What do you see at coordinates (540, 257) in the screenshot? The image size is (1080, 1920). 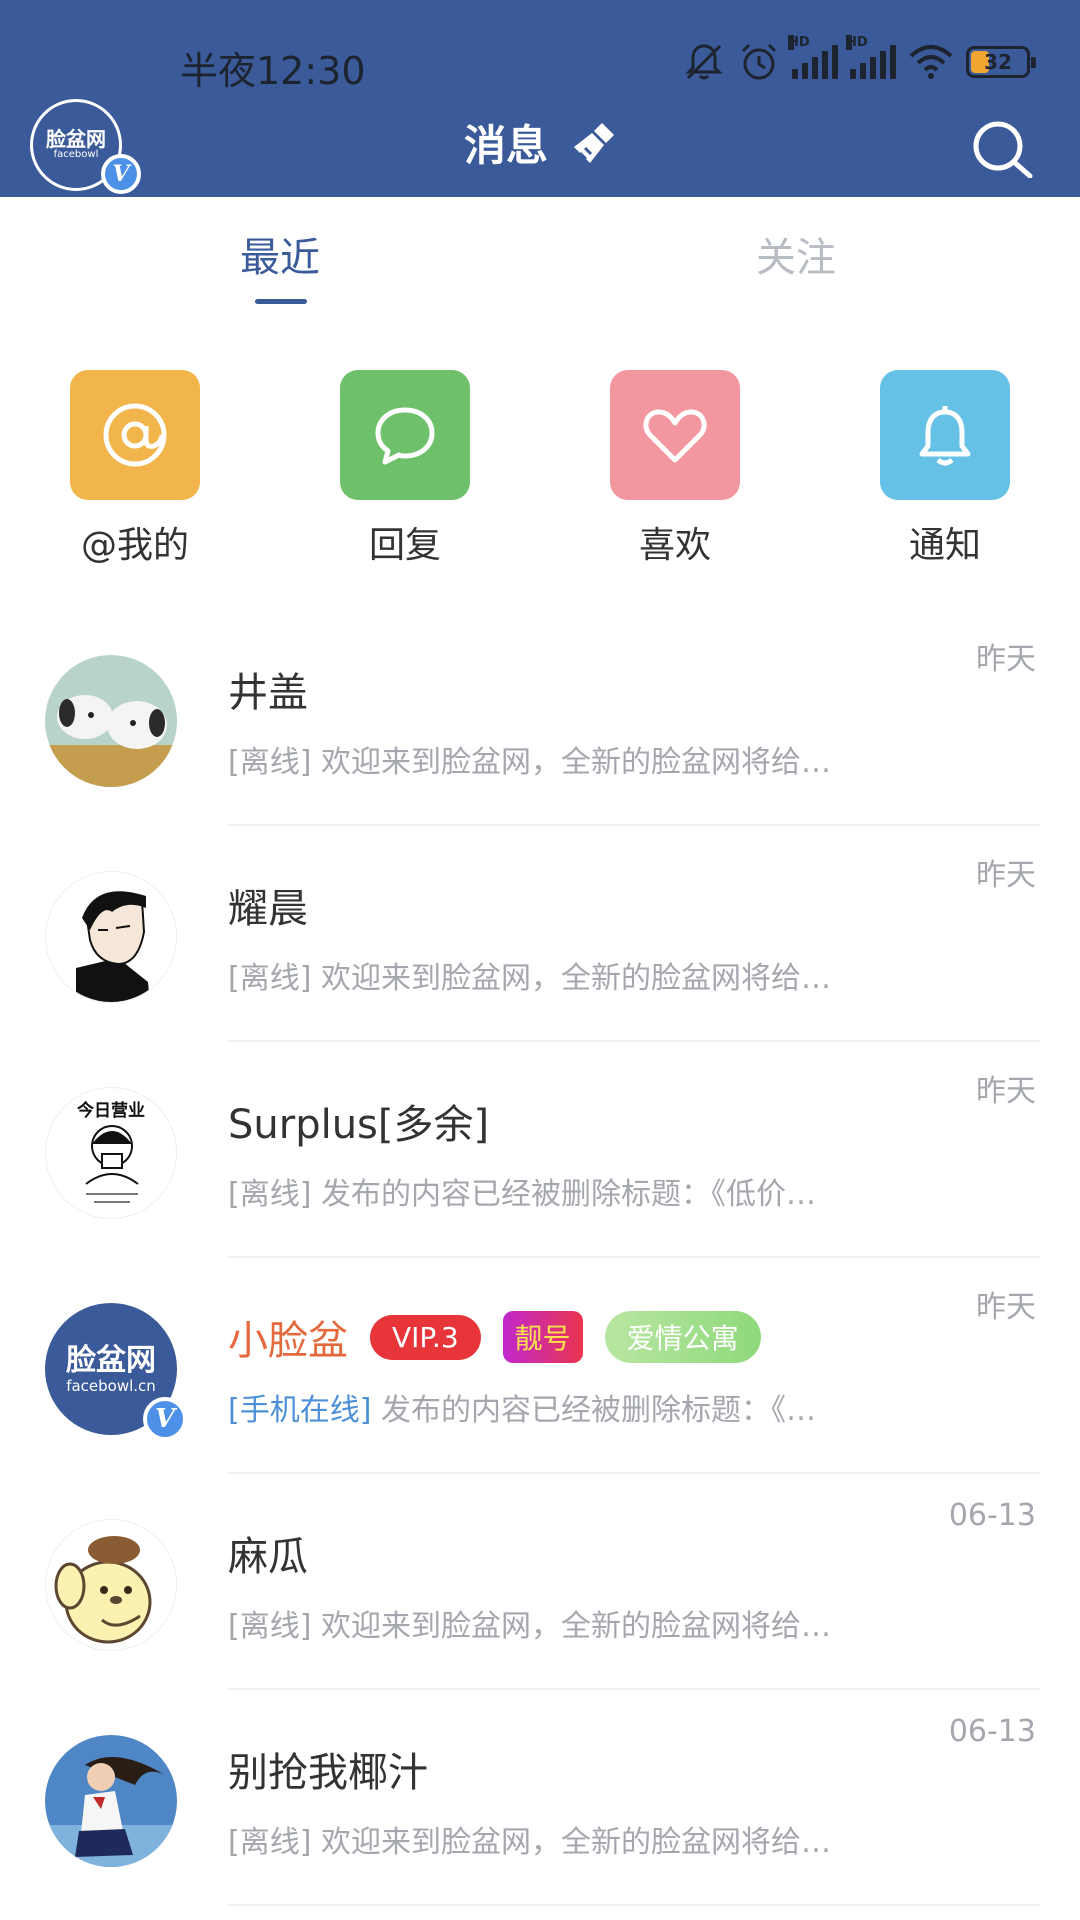 I see `tab-bar: 最近 关注` at bounding box center [540, 257].